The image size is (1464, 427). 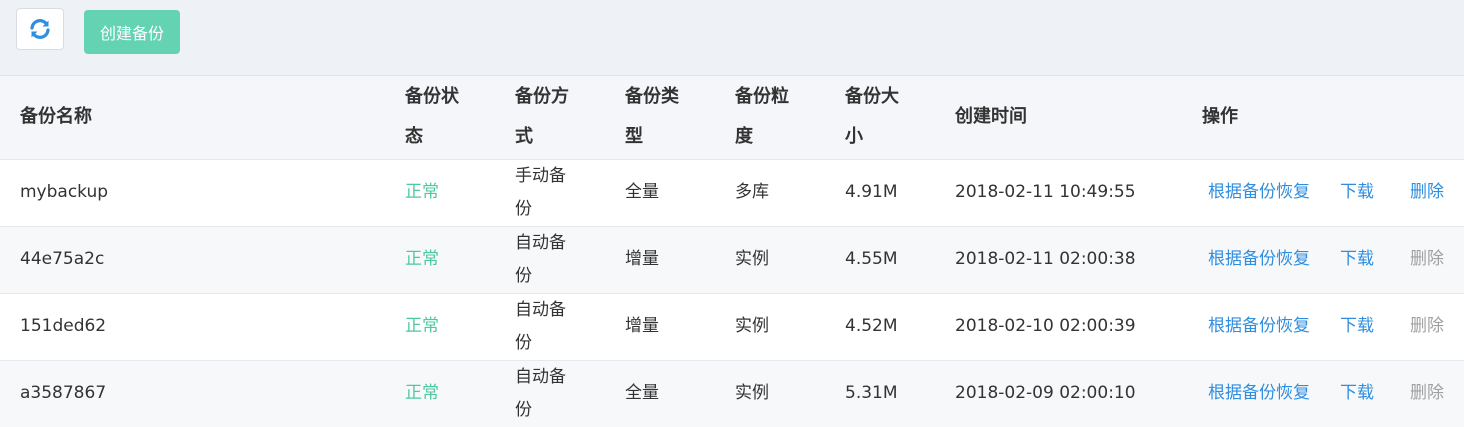 I want to click on backup-name: 44e75a2c, so click(x=62, y=259).